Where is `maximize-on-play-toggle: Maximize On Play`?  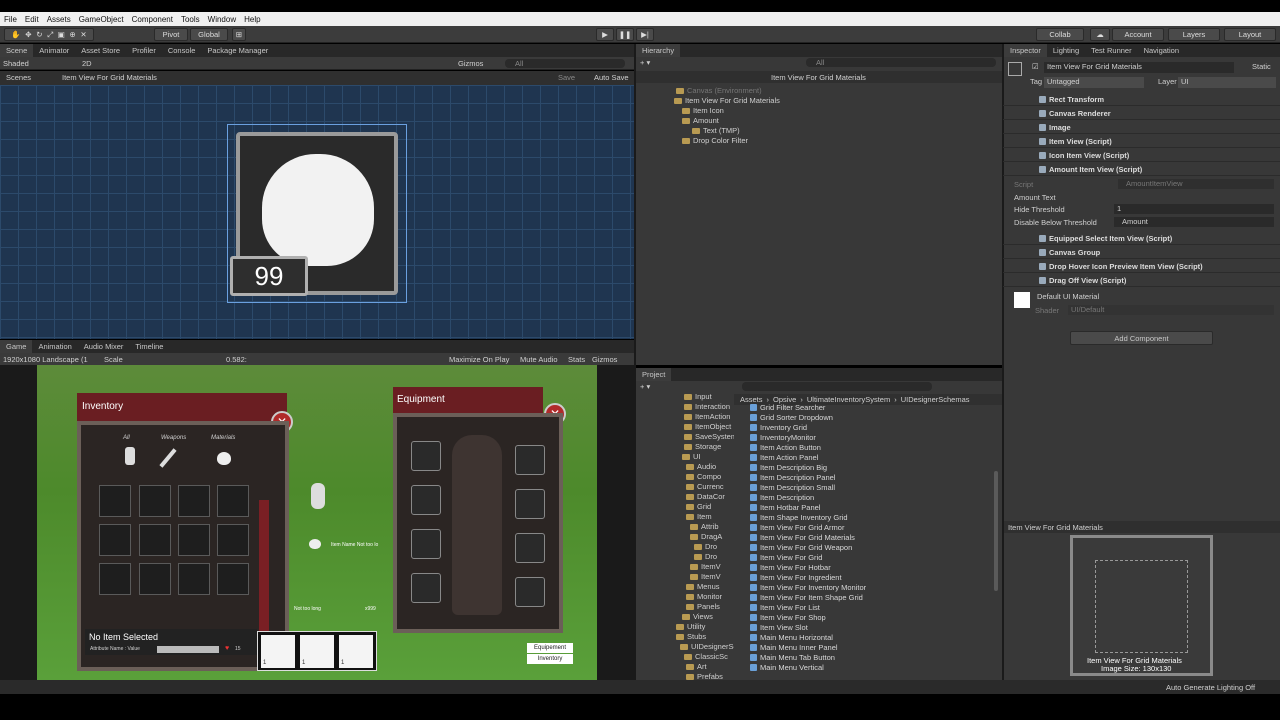 maximize-on-play-toggle: Maximize On Play is located at coordinates (479, 359).